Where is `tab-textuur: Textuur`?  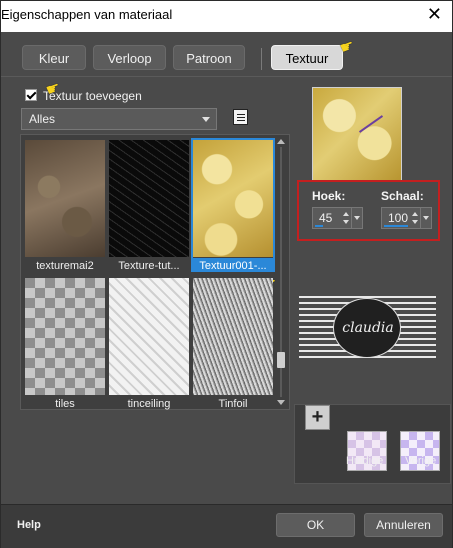
tab-textuur: Textuur is located at coordinates (307, 57).